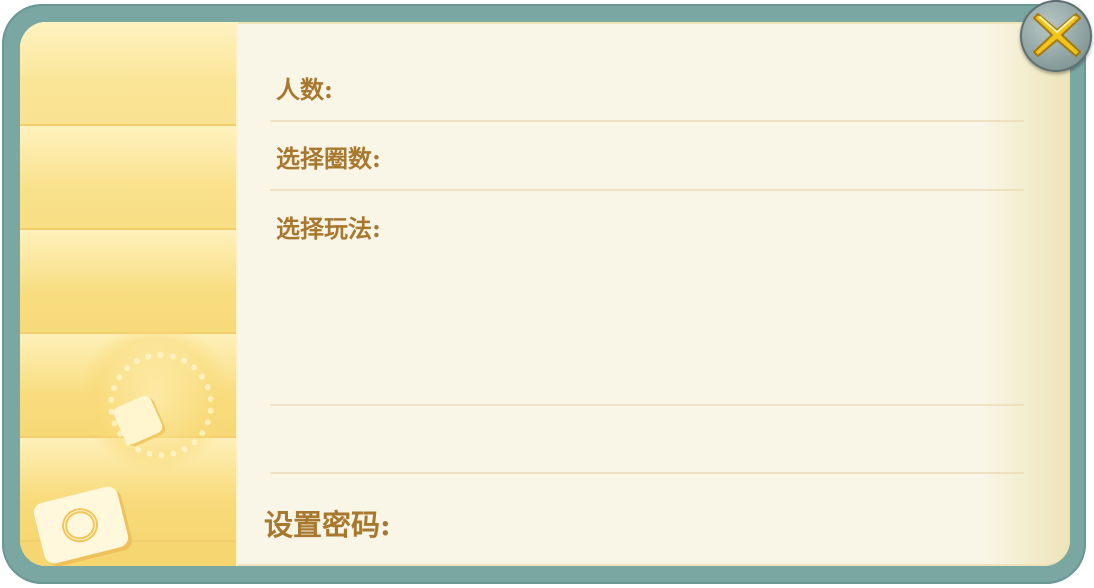 Image resolution: width=1094 pixels, height=588 pixels. What do you see at coordinates (327, 525) in the screenshot?
I see `password-label: 设置密码:` at bounding box center [327, 525].